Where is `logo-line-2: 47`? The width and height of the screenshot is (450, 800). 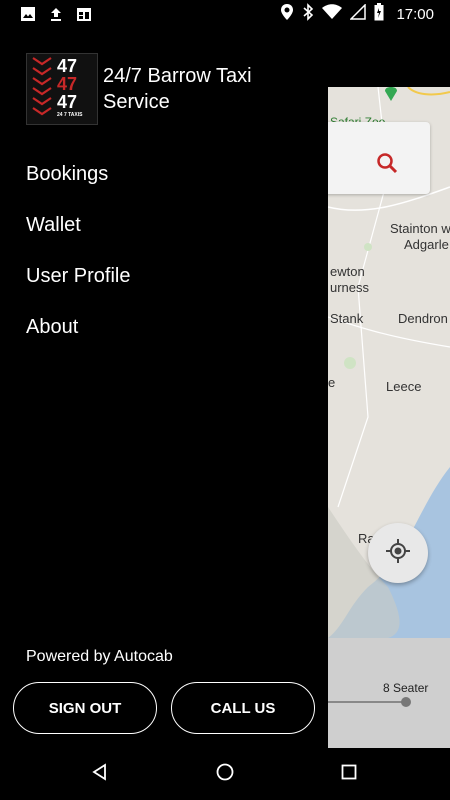
logo-line-2: 47 is located at coordinates (67, 84).